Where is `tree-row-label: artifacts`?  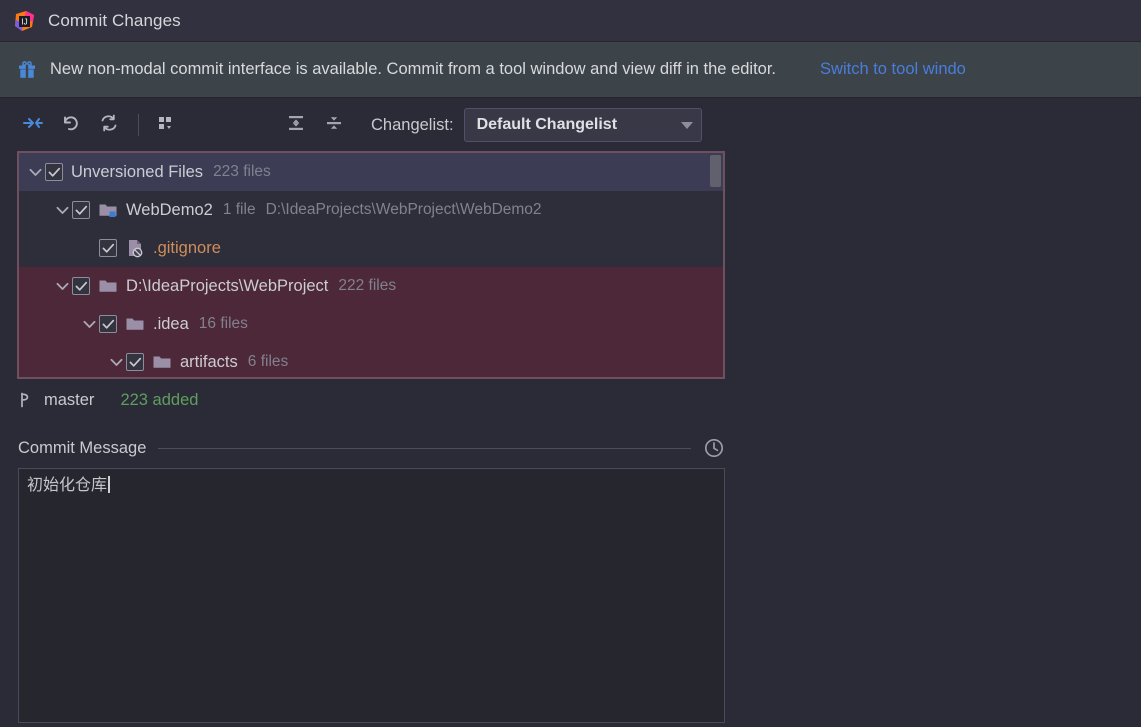
tree-row-label: artifacts is located at coordinates (209, 361).